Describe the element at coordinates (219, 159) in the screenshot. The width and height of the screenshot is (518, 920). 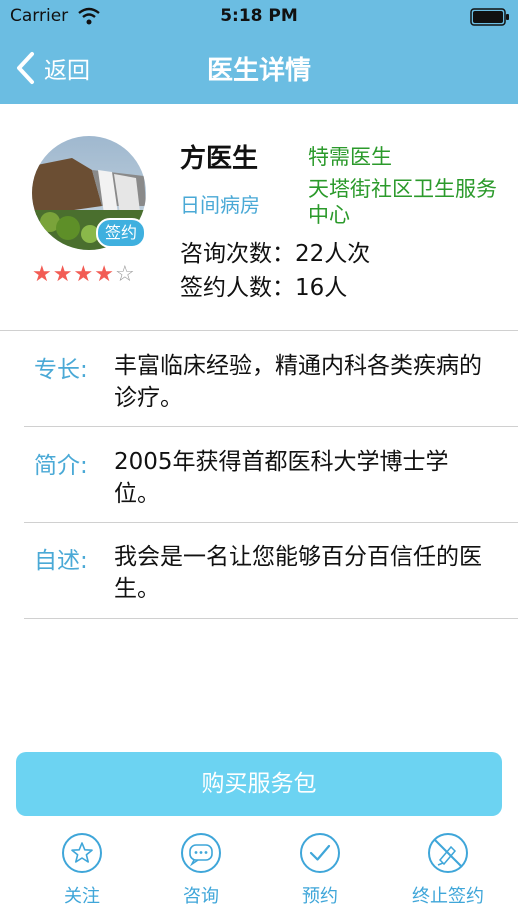
I see `doctor-name: 方医生` at that location.